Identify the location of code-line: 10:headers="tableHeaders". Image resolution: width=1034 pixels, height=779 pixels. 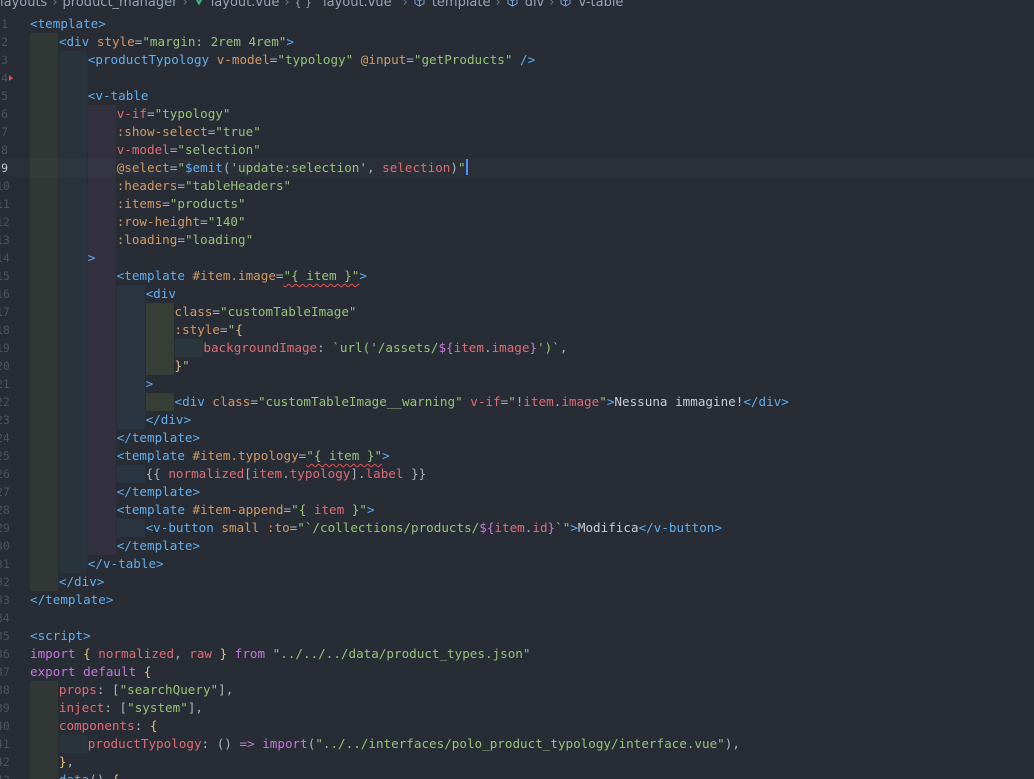
(517, 186).